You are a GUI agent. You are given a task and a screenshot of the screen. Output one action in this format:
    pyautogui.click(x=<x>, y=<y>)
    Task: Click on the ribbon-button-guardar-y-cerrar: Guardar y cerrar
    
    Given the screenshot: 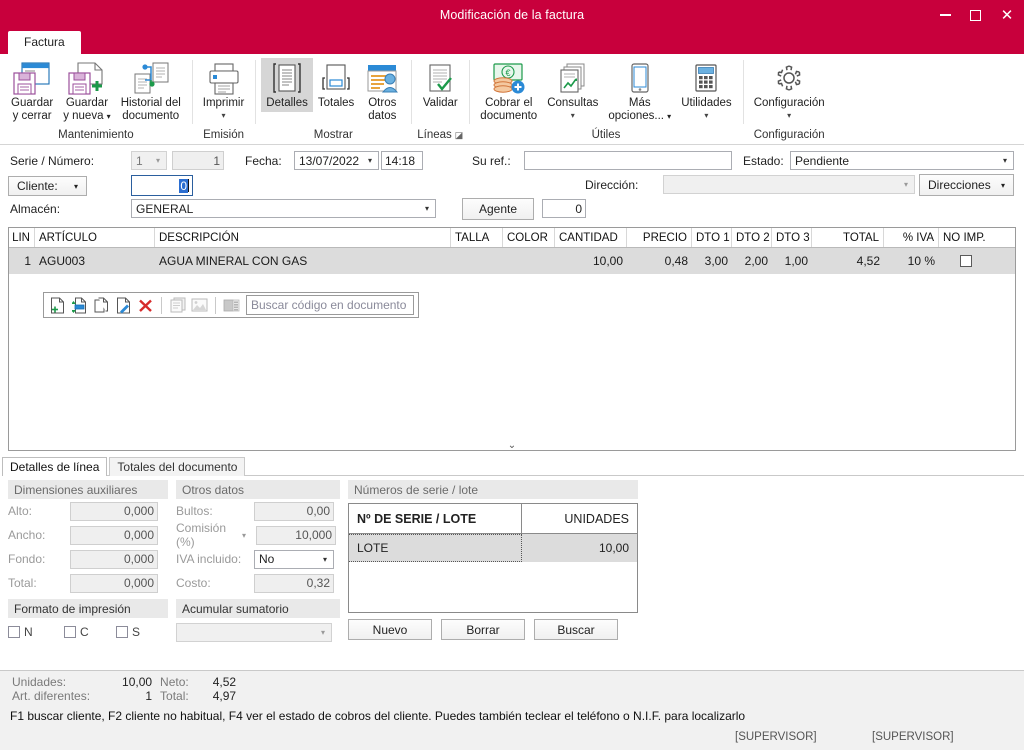 What is the action you would take?
    pyautogui.click(x=32, y=91)
    